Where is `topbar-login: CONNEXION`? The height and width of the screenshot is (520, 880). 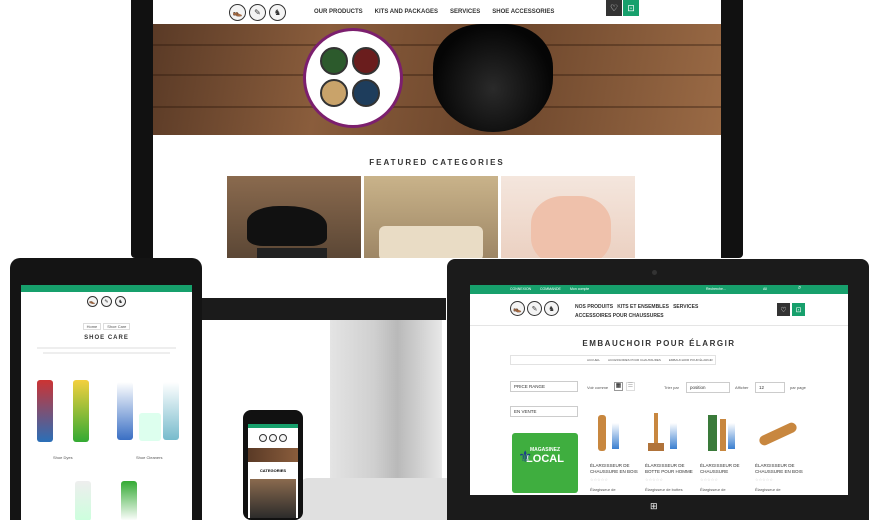
topbar-login: CONNEXION is located at coordinates (520, 289).